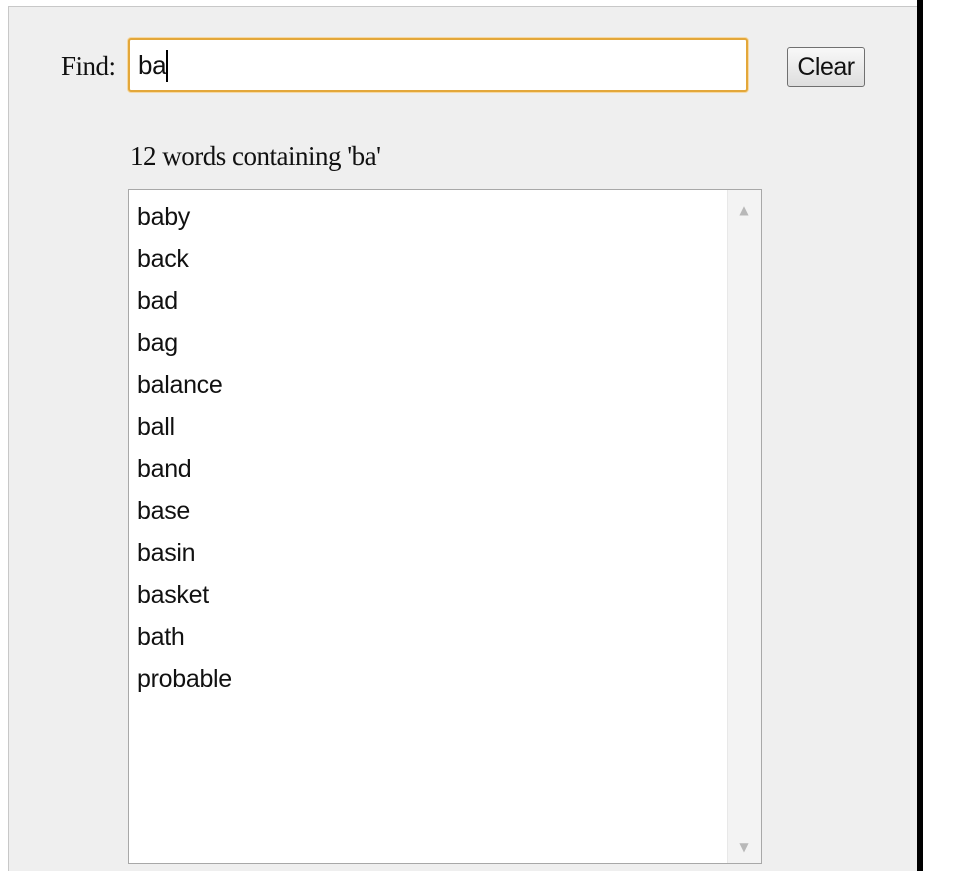 This screenshot has width=976, height=871. What do you see at coordinates (427, 637) in the screenshot?
I see `list-item: bath` at bounding box center [427, 637].